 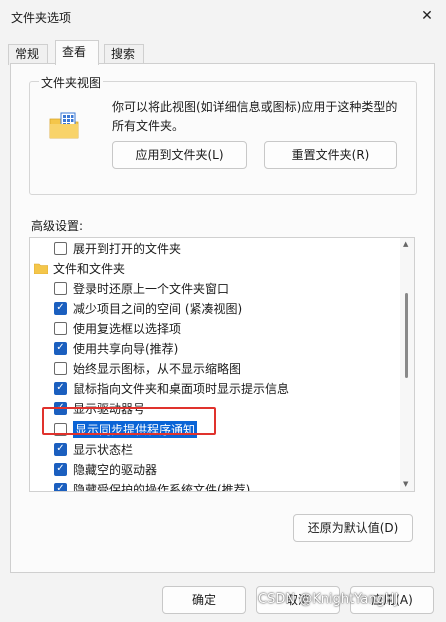 I want to click on list-item: ✓ 隐藏空的驱动器, so click(x=234, y=469).